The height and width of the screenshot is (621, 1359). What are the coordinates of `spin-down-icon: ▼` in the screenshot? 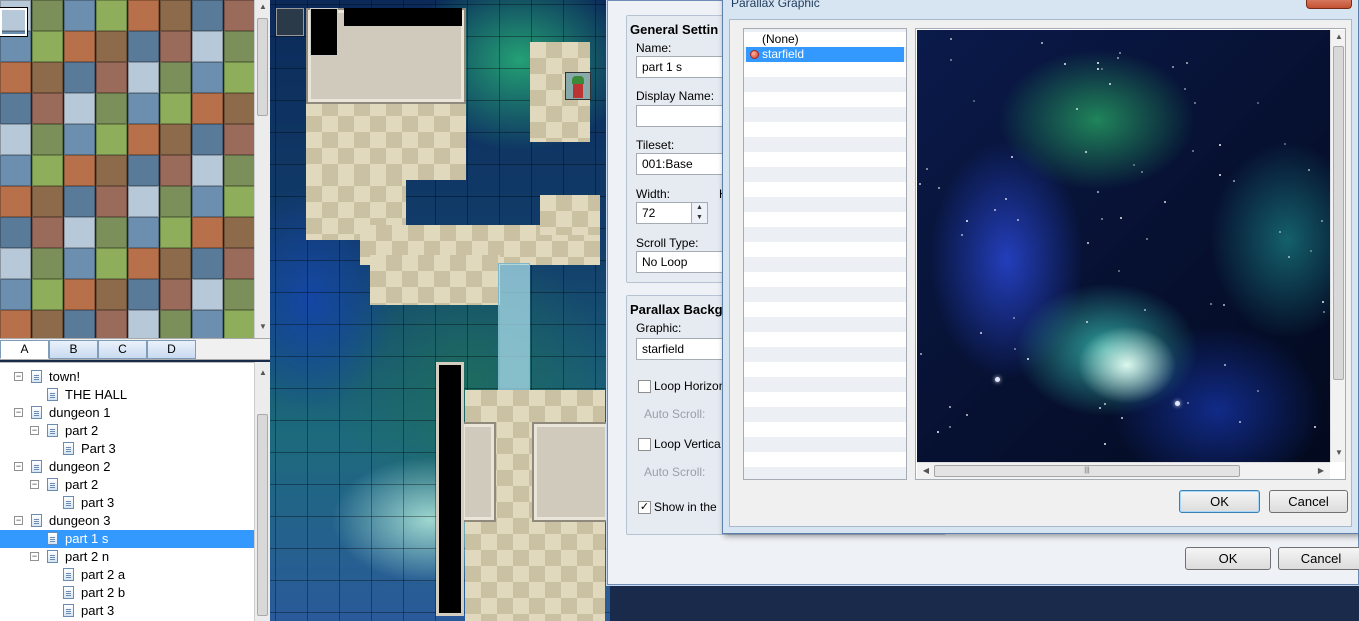 It's located at (699, 218).